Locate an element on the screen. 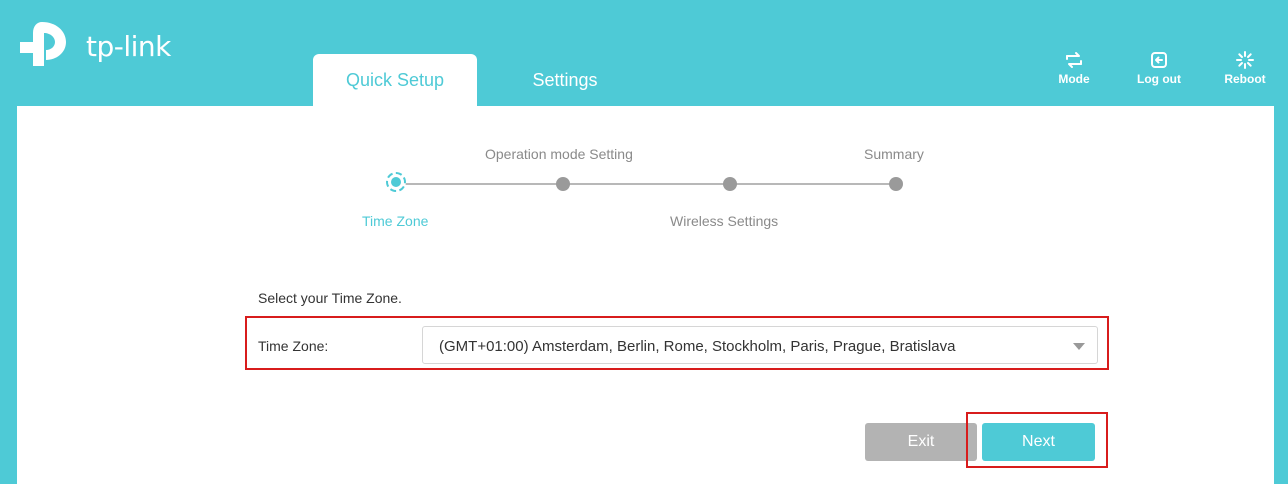  left-border is located at coordinates (8, 295).